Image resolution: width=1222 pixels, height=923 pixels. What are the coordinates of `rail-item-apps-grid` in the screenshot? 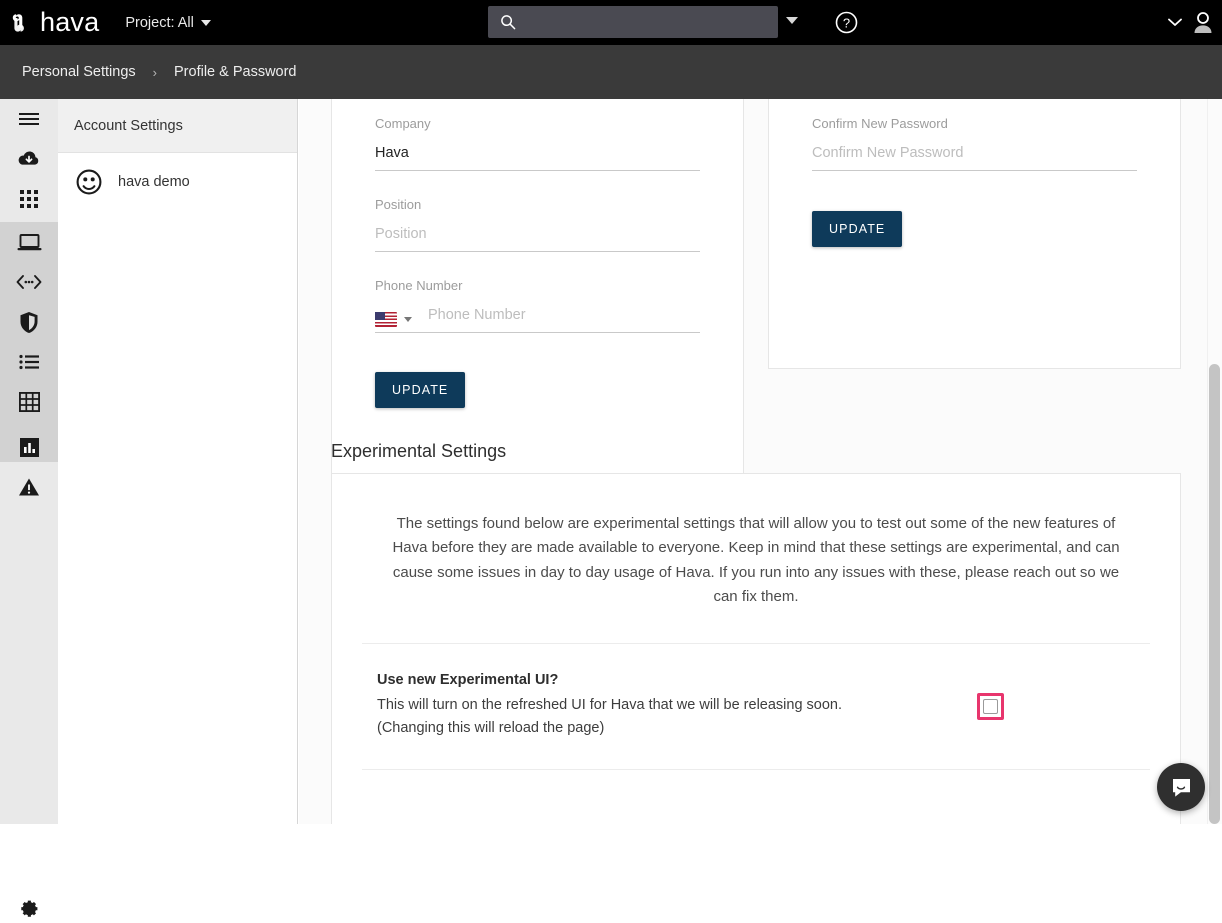 It's located at (29, 199).